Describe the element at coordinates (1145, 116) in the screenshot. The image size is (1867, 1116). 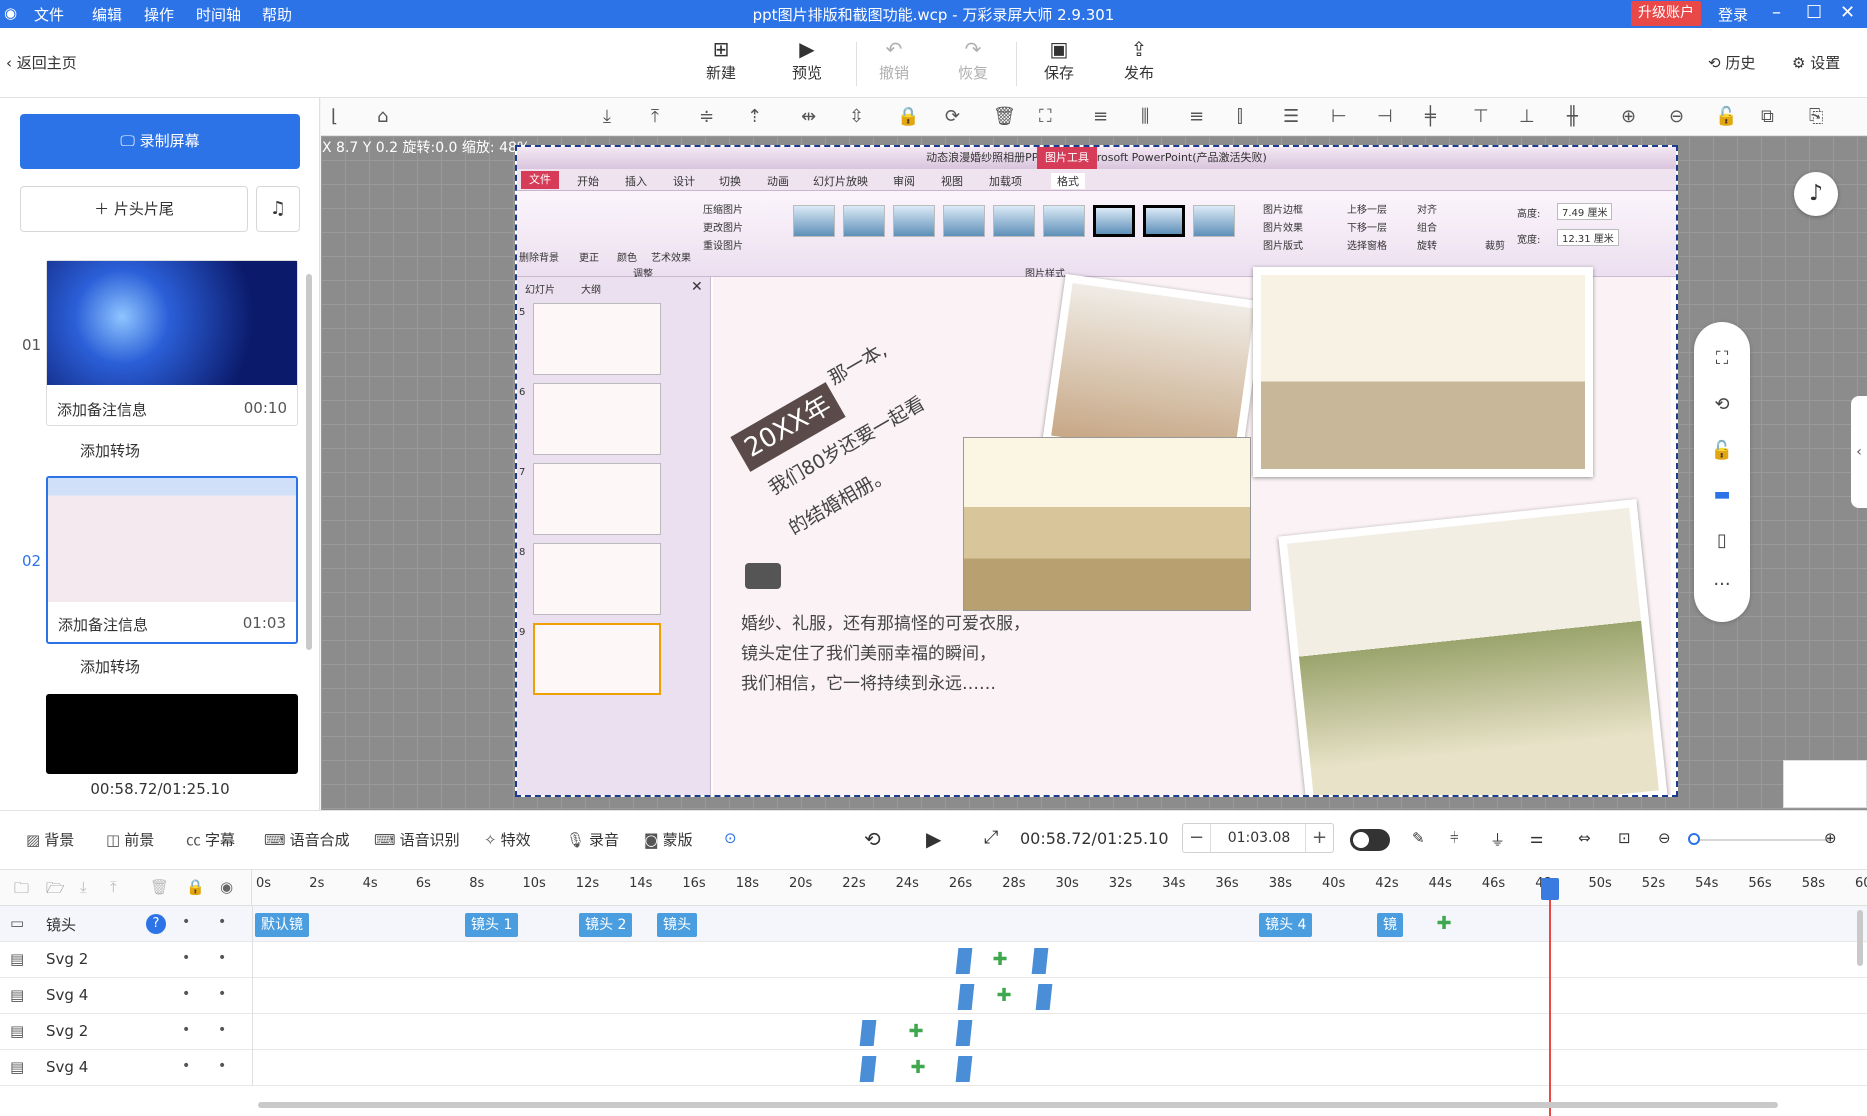
I see `align-center-icon: ⫼` at that location.